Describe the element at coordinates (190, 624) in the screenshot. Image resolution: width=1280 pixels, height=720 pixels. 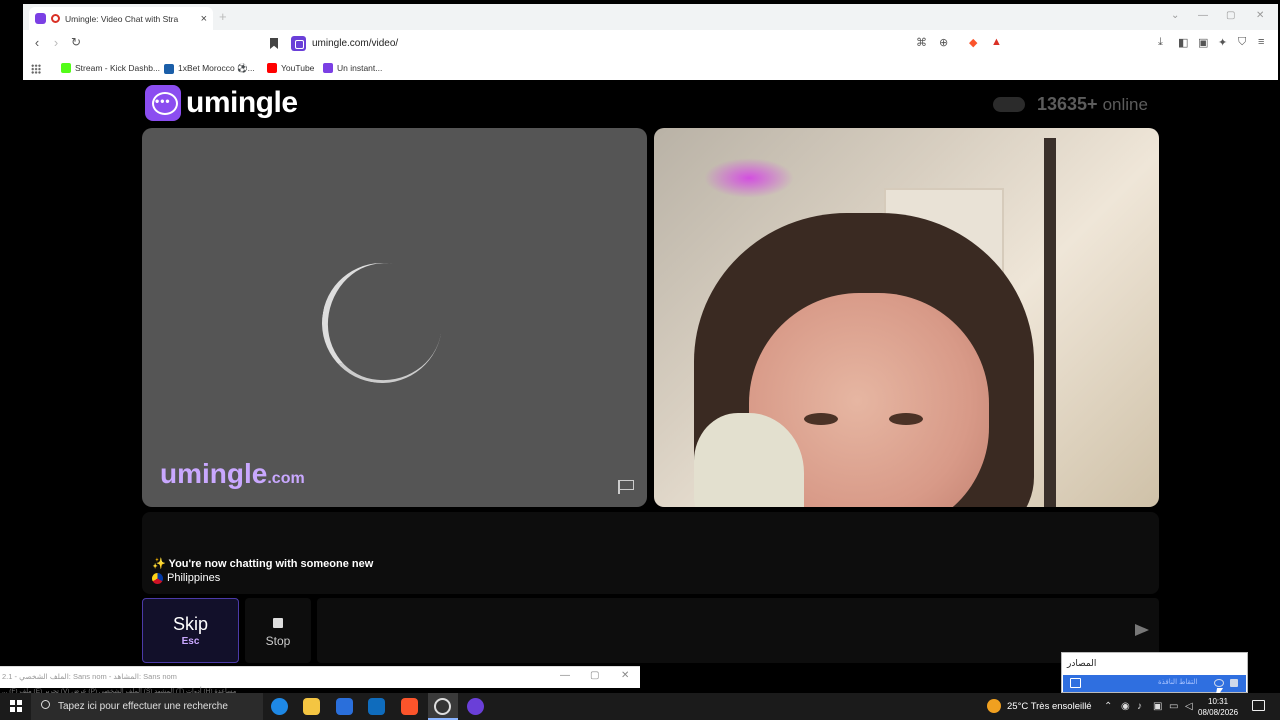
I see `skip-label: Skip` at that location.